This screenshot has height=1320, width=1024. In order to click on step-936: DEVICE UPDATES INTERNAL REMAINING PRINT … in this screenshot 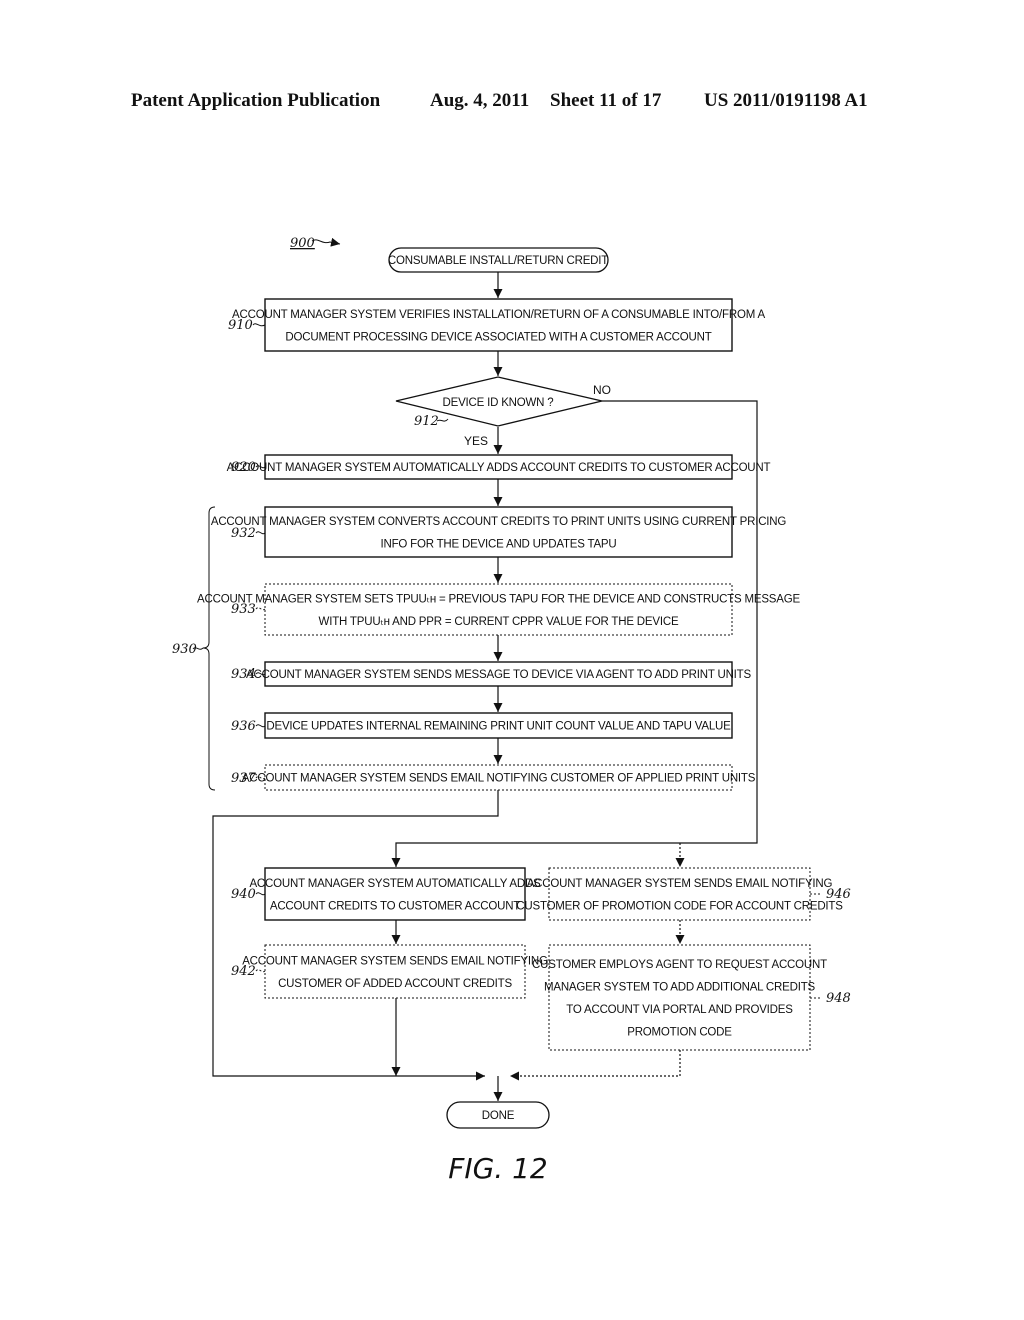, I will do `click(482, 725)`.